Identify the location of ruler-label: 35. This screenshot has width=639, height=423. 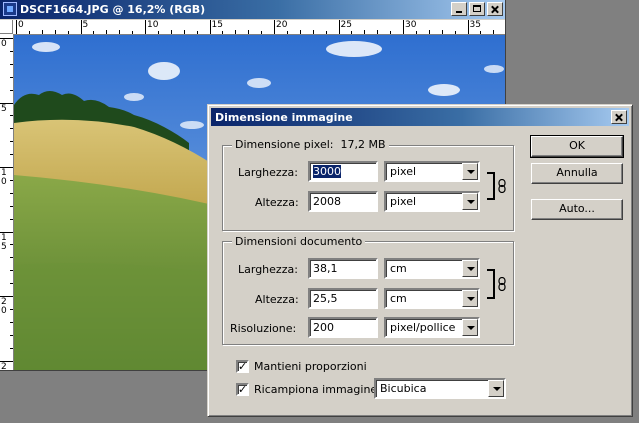
(475, 25).